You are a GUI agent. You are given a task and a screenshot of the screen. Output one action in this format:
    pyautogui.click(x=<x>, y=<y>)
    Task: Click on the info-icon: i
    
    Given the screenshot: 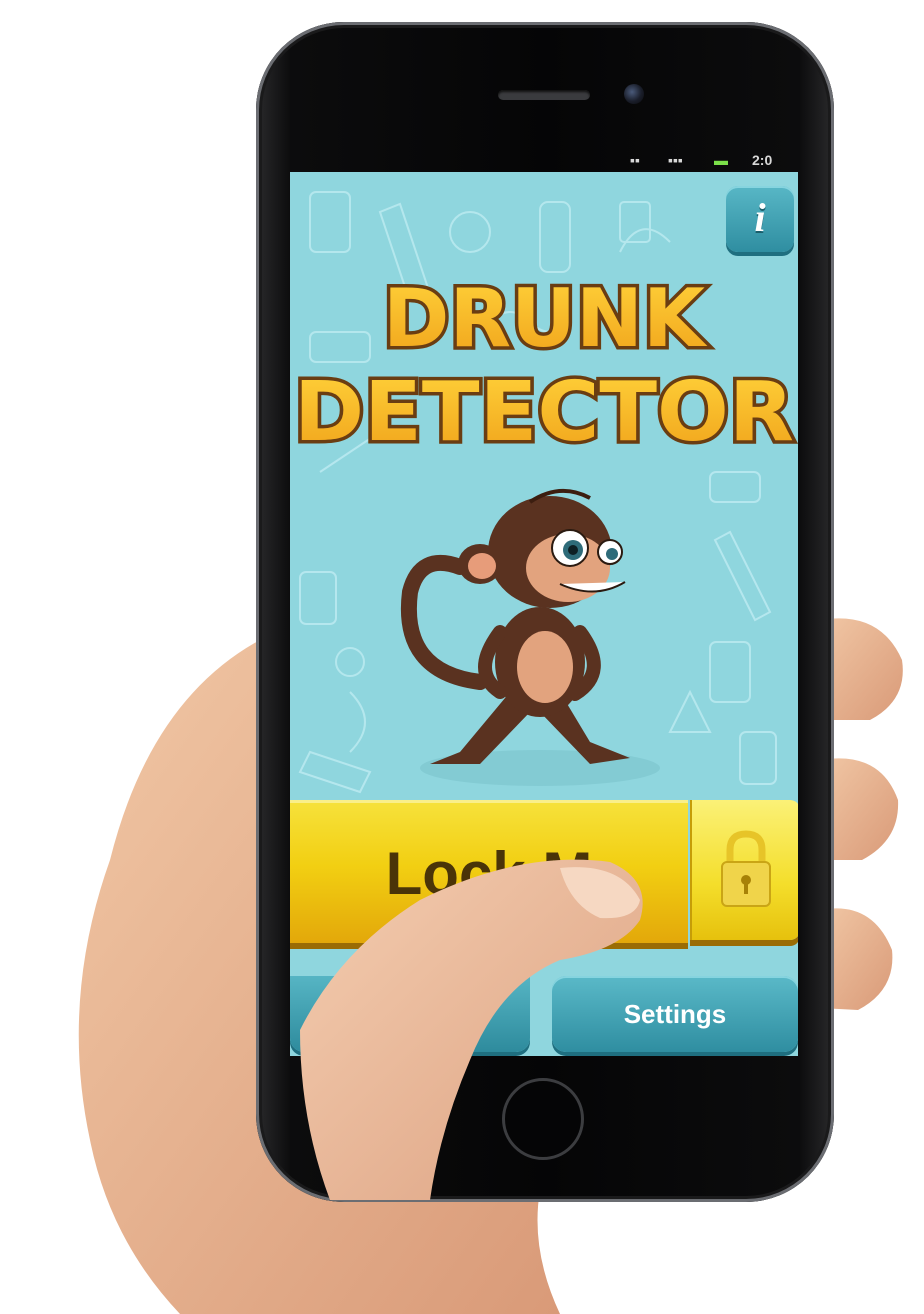 What is the action you would take?
    pyautogui.click(x=760, y=217)
    